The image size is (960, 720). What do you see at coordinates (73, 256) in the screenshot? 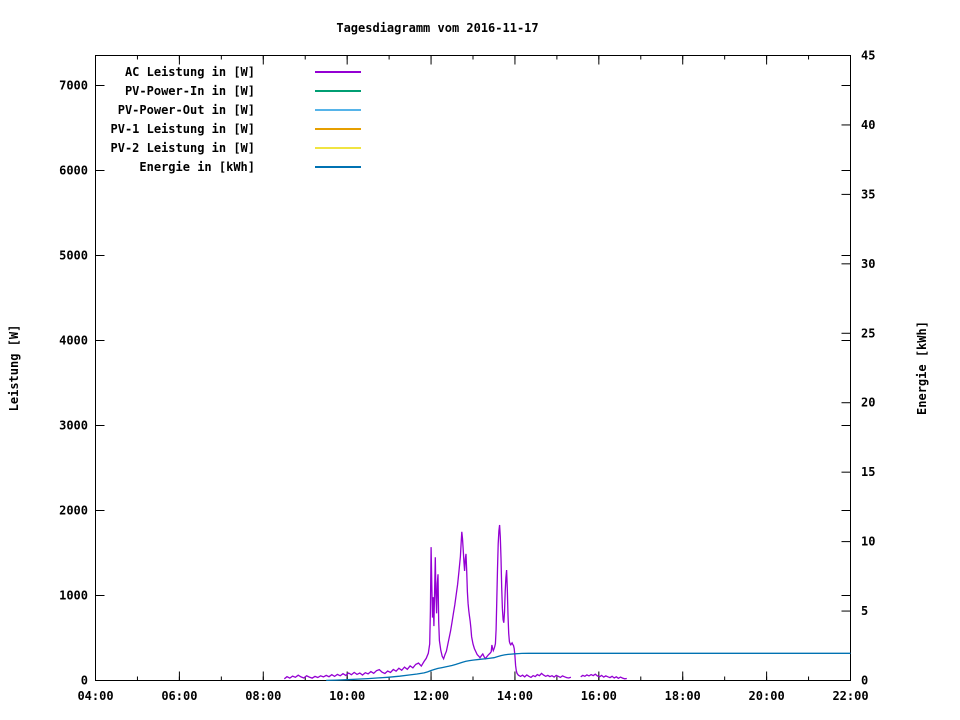
I see `y-left-tick-label: 5000` at bounding box center [73, 256].